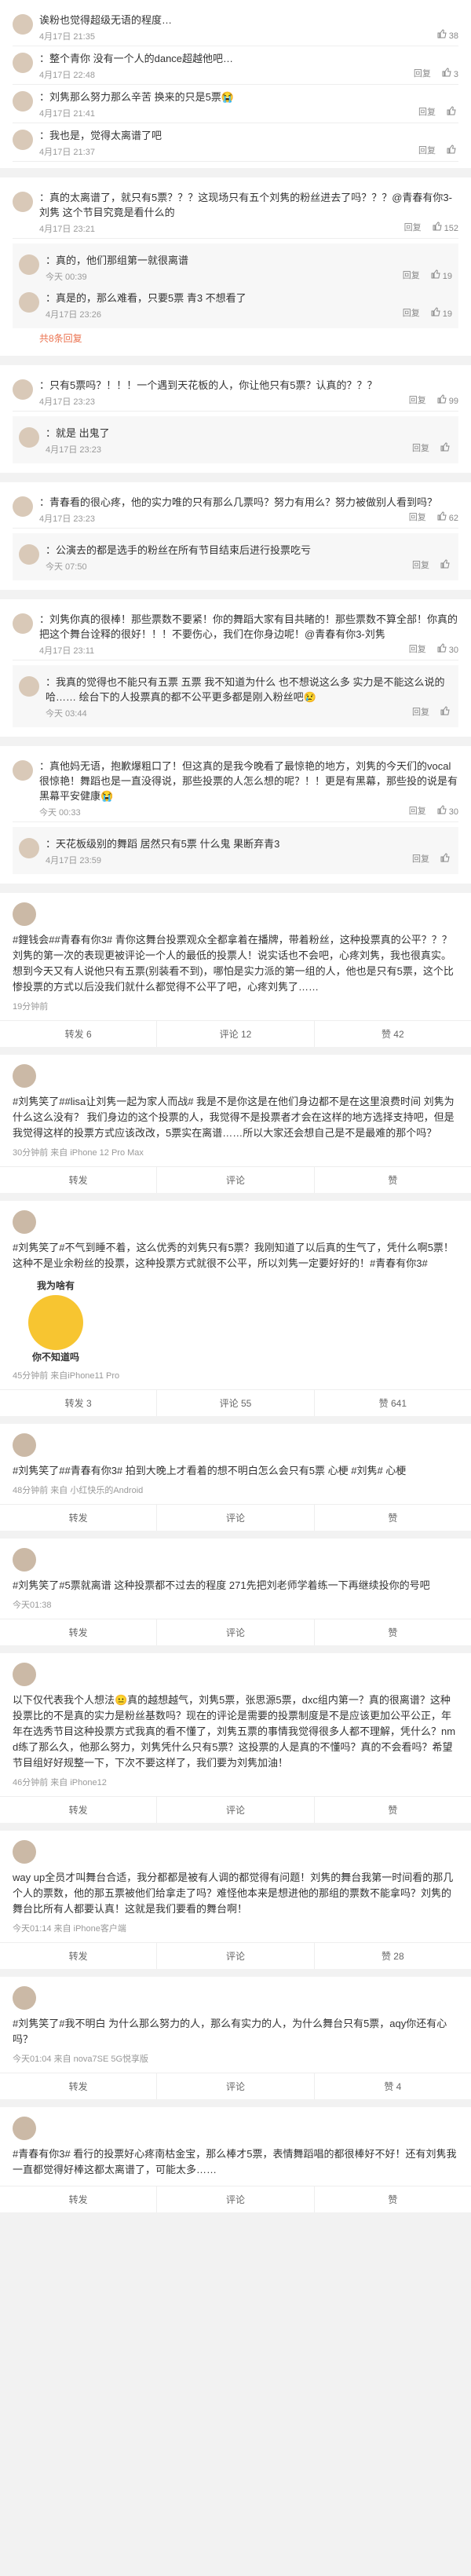 This screenshot has height=2576, width=471. I want to click on post-meta: 45分钟前 来自iPhone11 Pro, so click(66, 1376).